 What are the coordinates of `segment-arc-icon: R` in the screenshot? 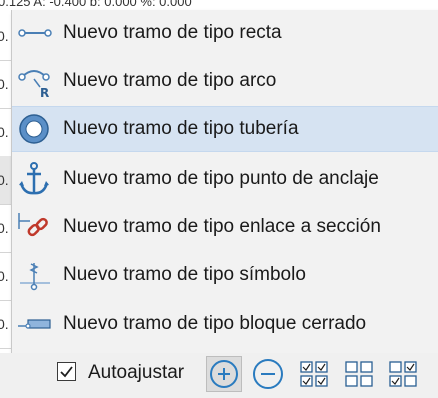 It's located at (34, 81).